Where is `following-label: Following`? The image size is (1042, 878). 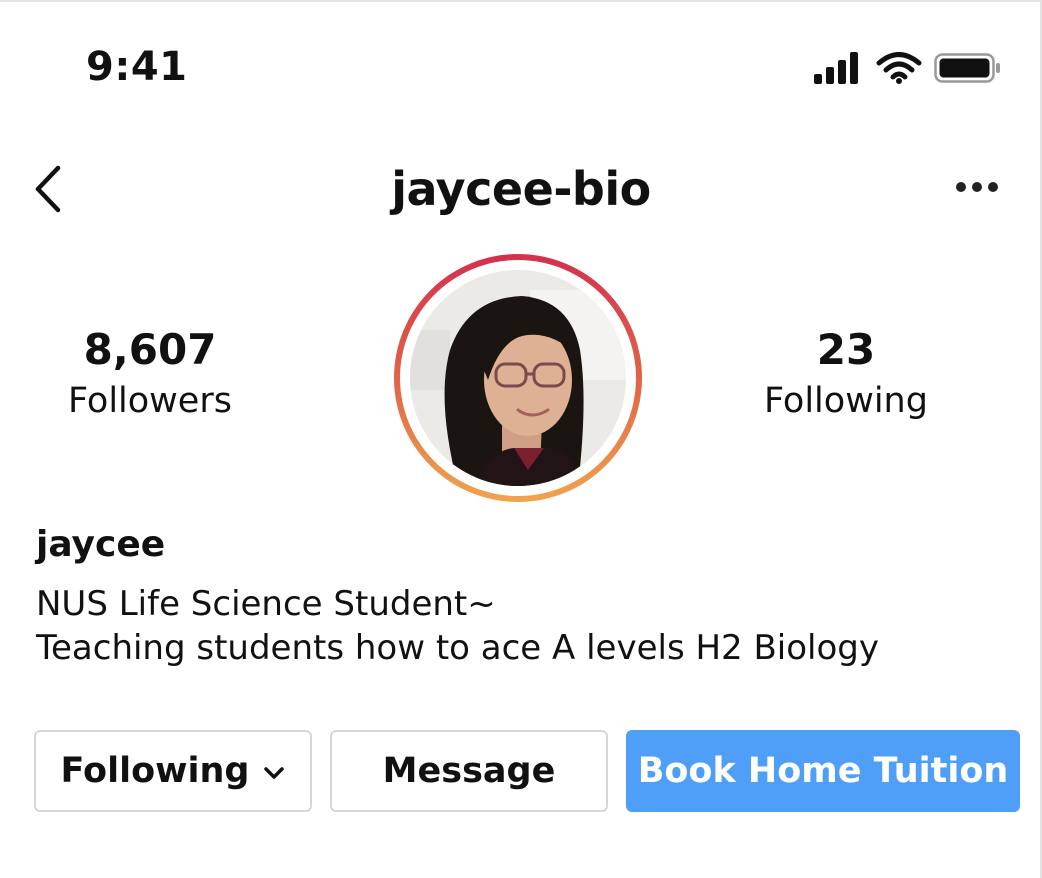 following-label: Following is located at coordinates (846, 401).